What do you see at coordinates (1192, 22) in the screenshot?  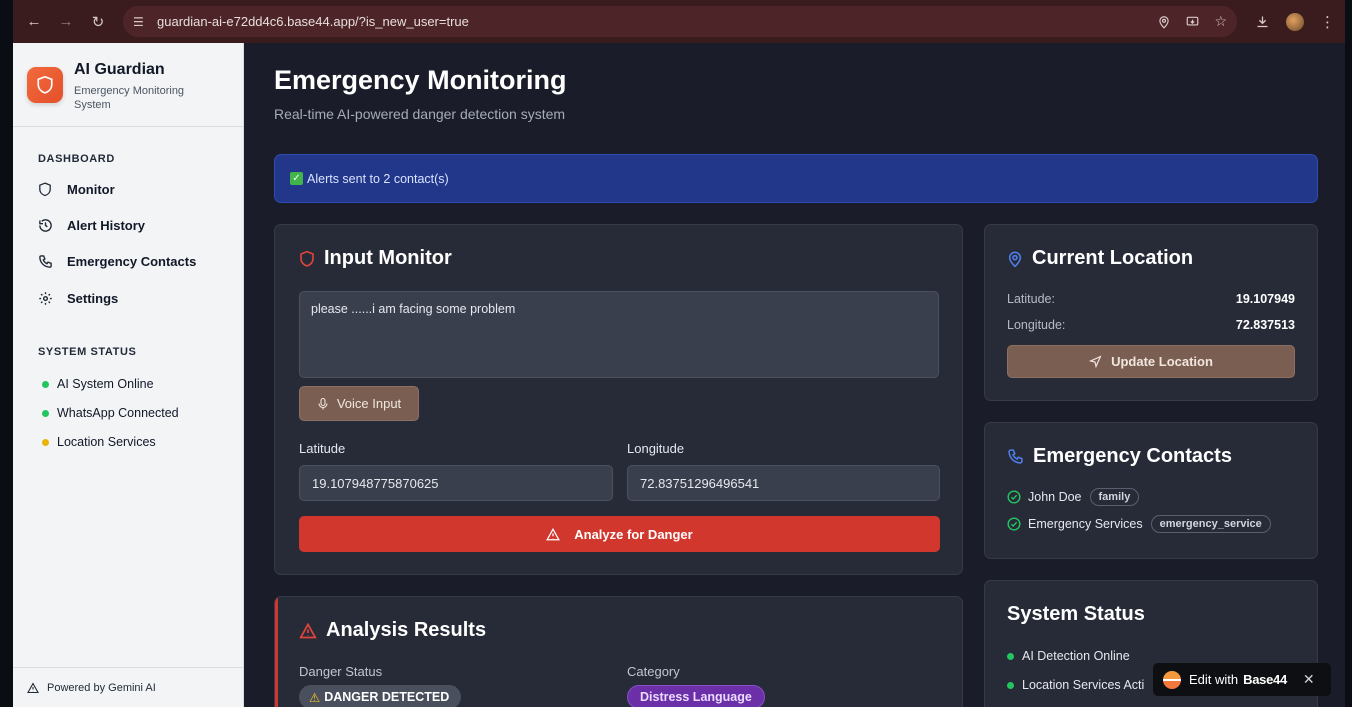 I see `install-app-icon` at bounding box center [1192, 22].